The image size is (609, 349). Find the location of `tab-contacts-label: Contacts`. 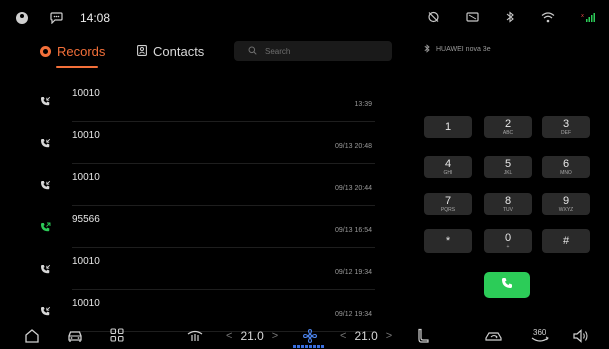

tab-contacts-label: Contacts is located at coordinates (179, 51).